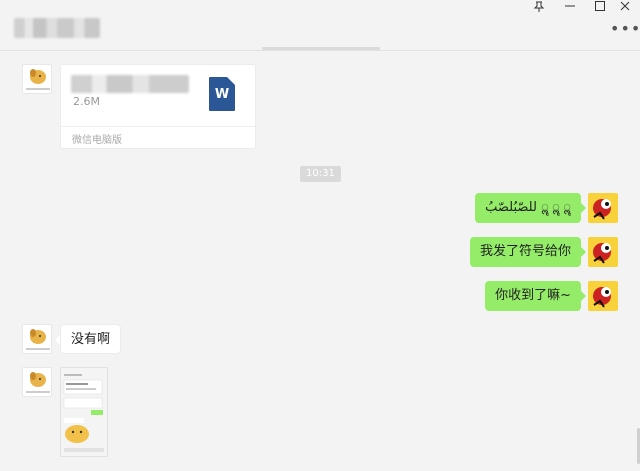  What do you see at coordinates (158, 126) in the screenshot?
I see `divider` at bounding box center [158, 126].